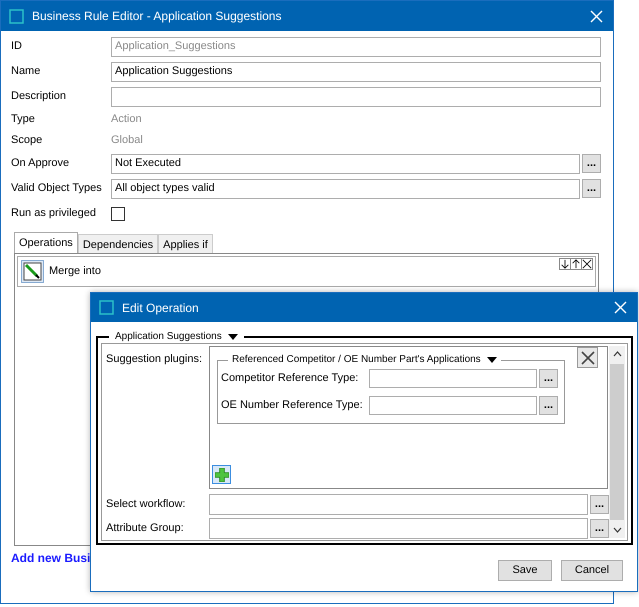 The height and width of the screenshot is (607, 639). I want to click on input-field: Application_Suggestions, so click(356, 46).